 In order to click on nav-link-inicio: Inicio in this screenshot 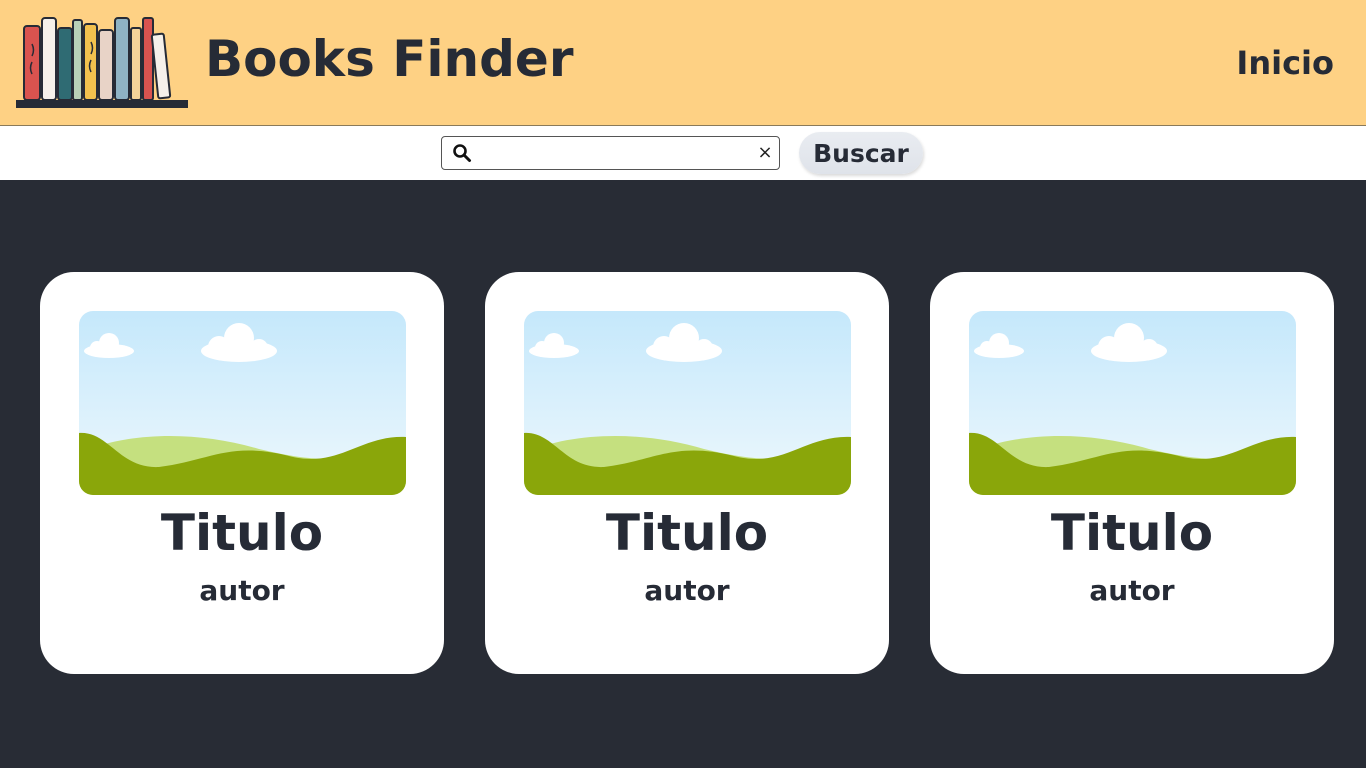, I will do `click(1285, 63)`.